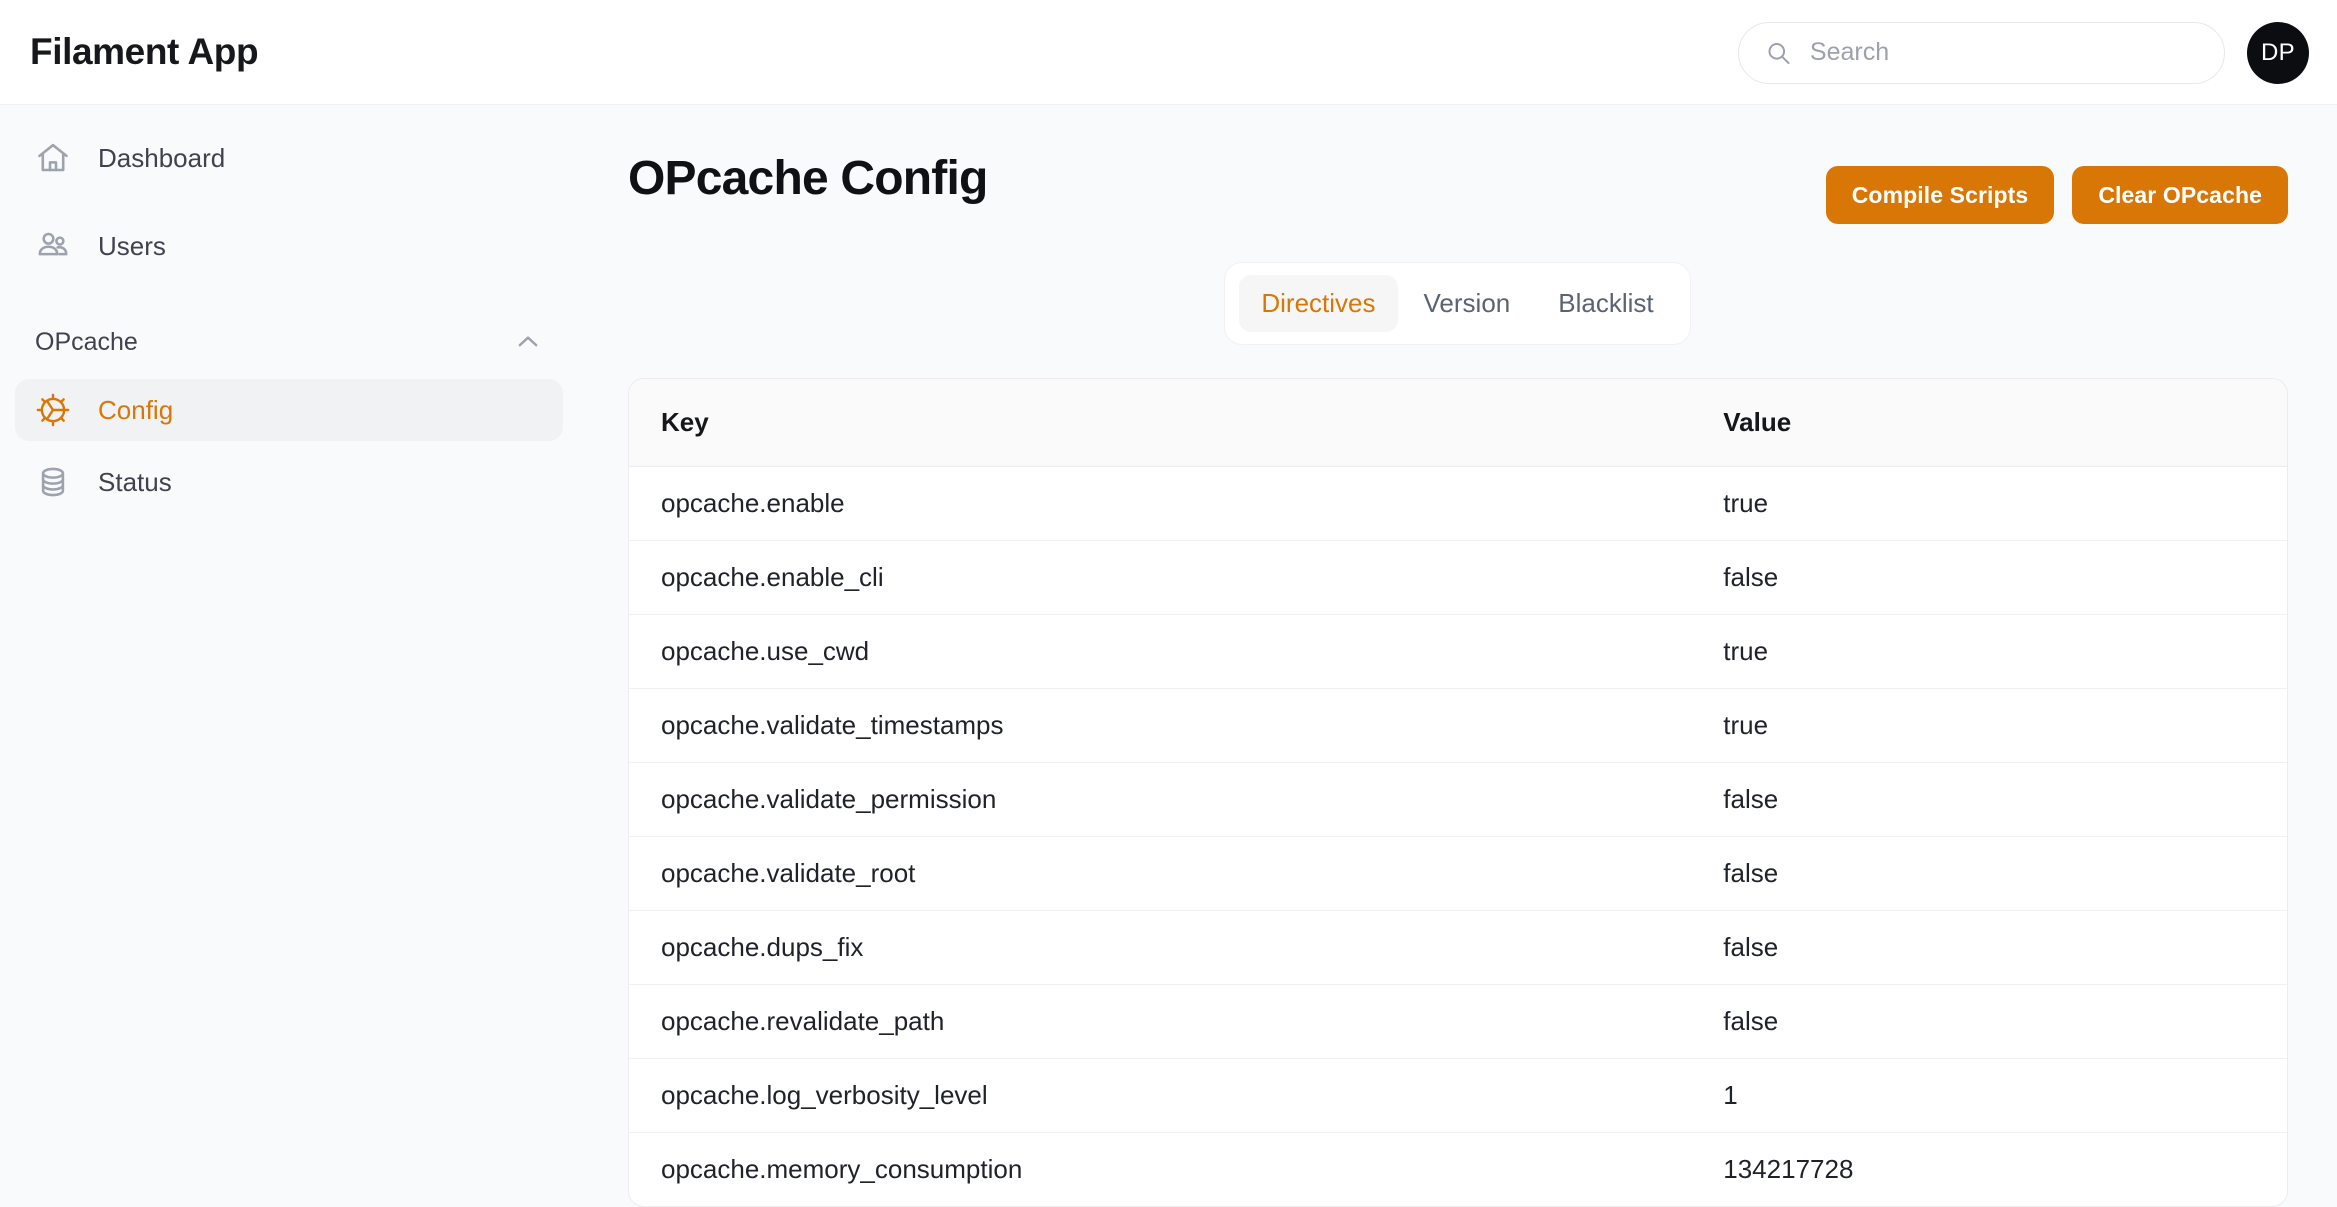  I want to click on table-row: opcache.dups_fix false, so click(1458, 947).